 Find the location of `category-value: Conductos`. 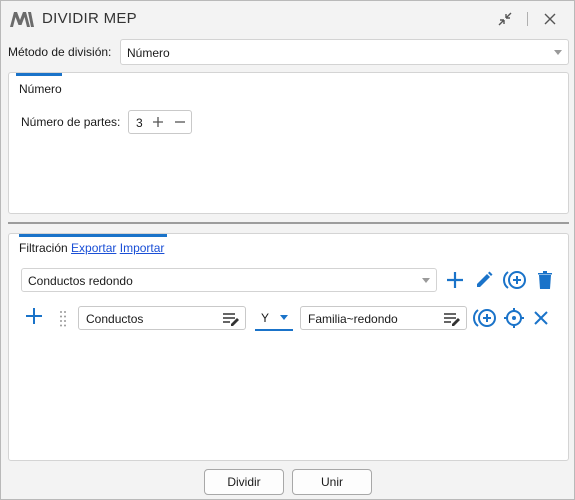

category-value: Conductos is located at coordinates (115, 319).